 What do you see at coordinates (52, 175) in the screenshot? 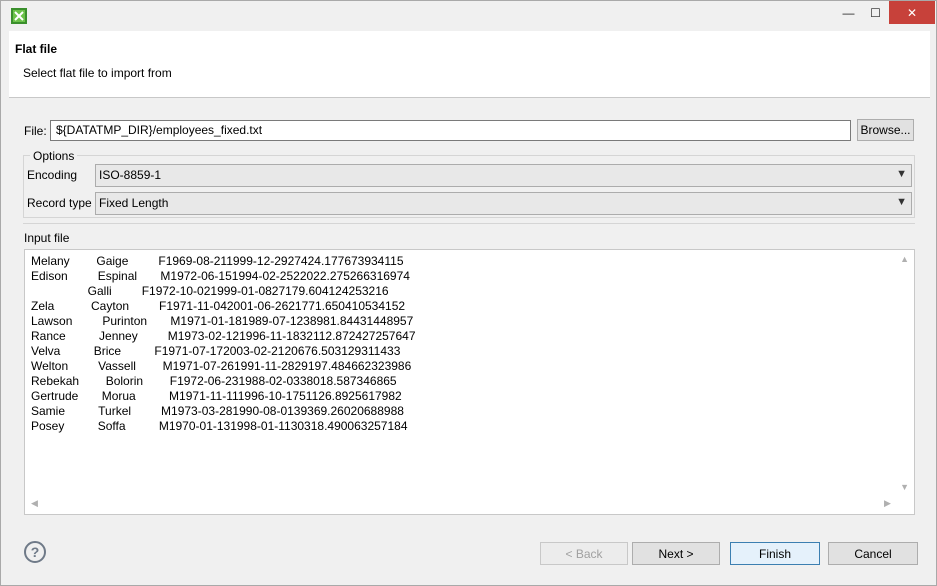
I see `encoding-label: Encoding` at bounding box center [52, 175].